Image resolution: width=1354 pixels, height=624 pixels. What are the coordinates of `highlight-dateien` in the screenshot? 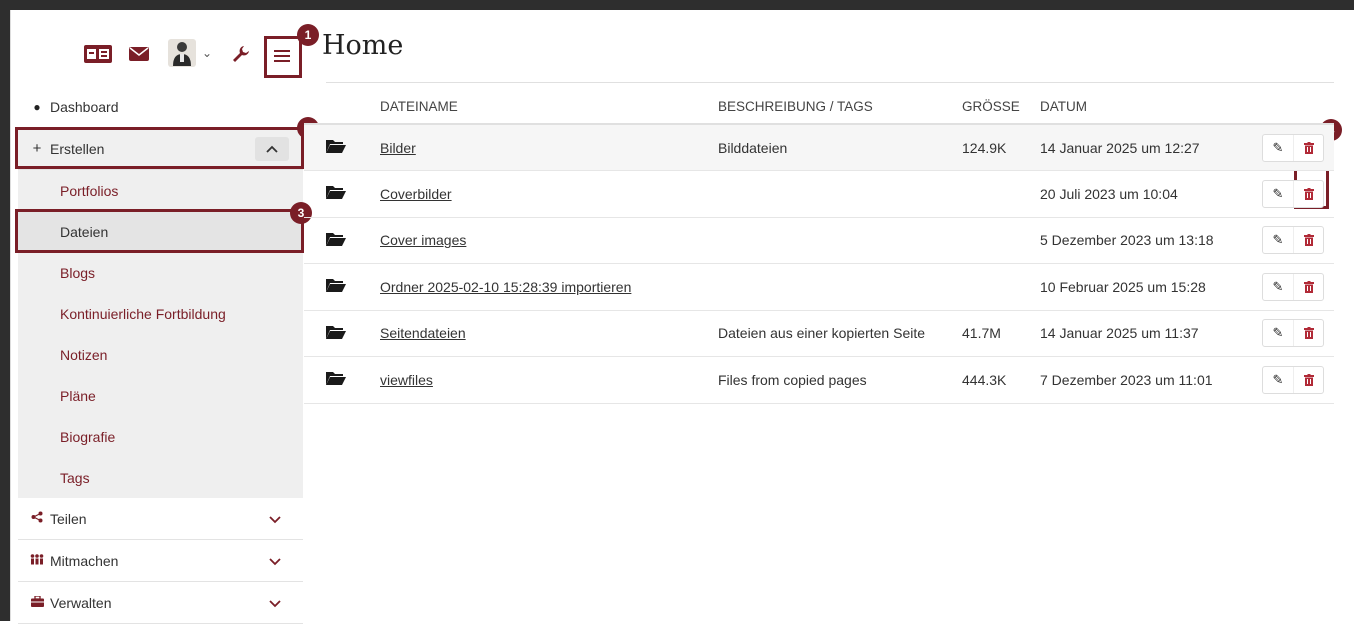 It's located at (159, 231).